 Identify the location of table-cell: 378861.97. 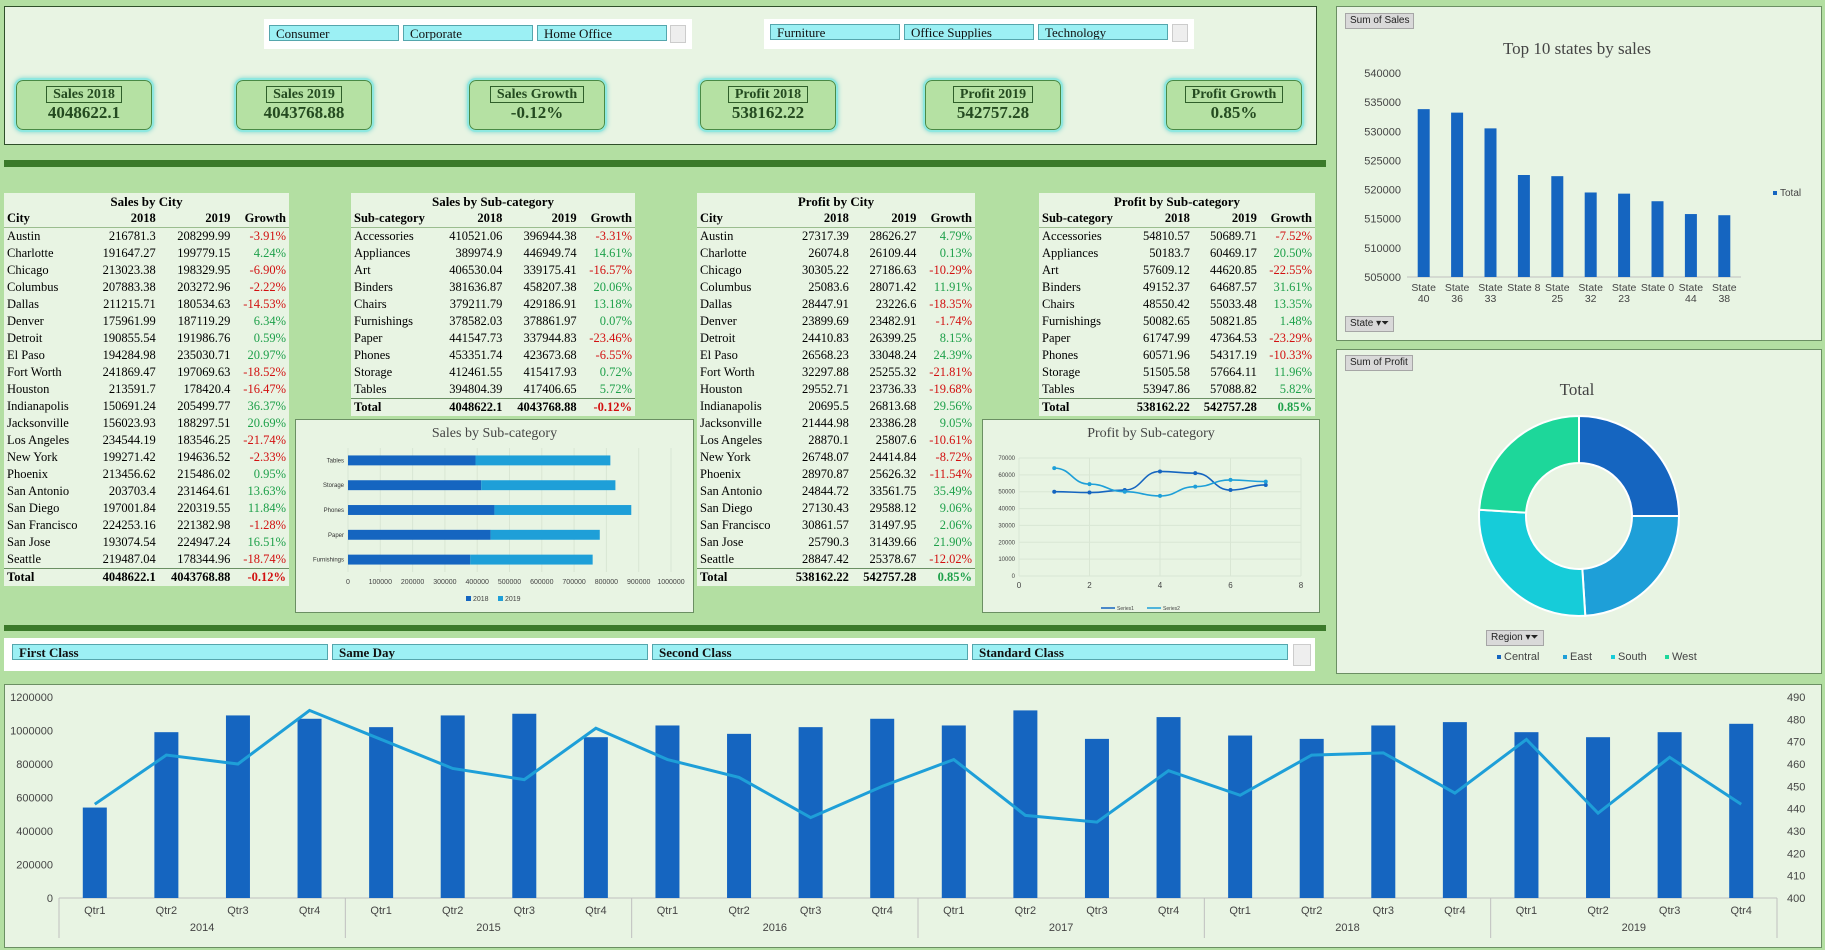
(550, 321).